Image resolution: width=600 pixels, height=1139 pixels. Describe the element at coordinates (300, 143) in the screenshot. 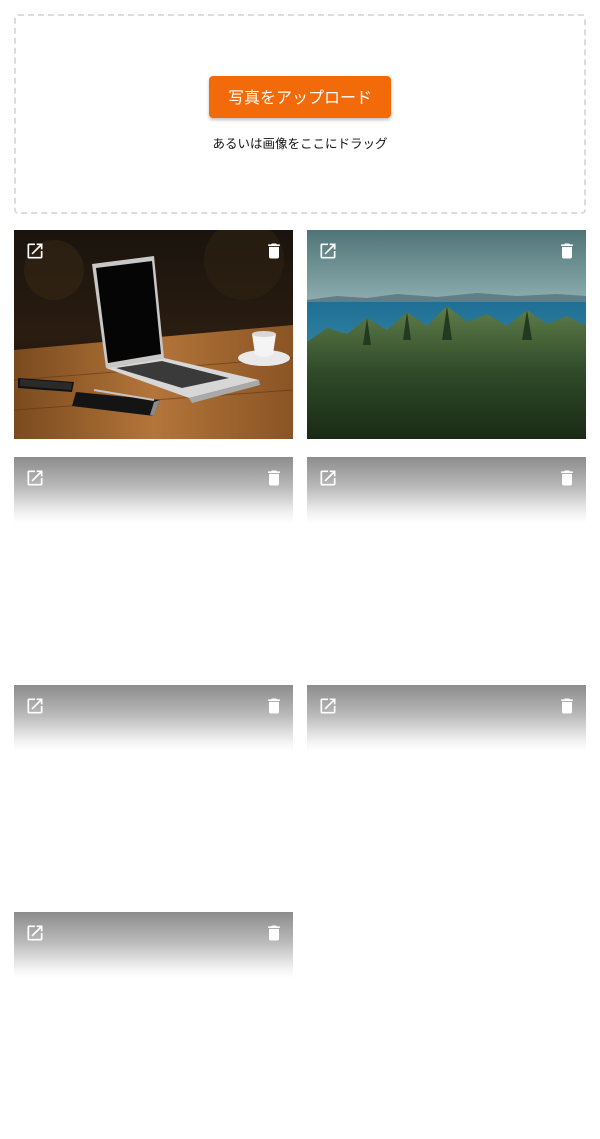

I see `drag-hint-text: あるいは画像をここにドラッグ` at that location.